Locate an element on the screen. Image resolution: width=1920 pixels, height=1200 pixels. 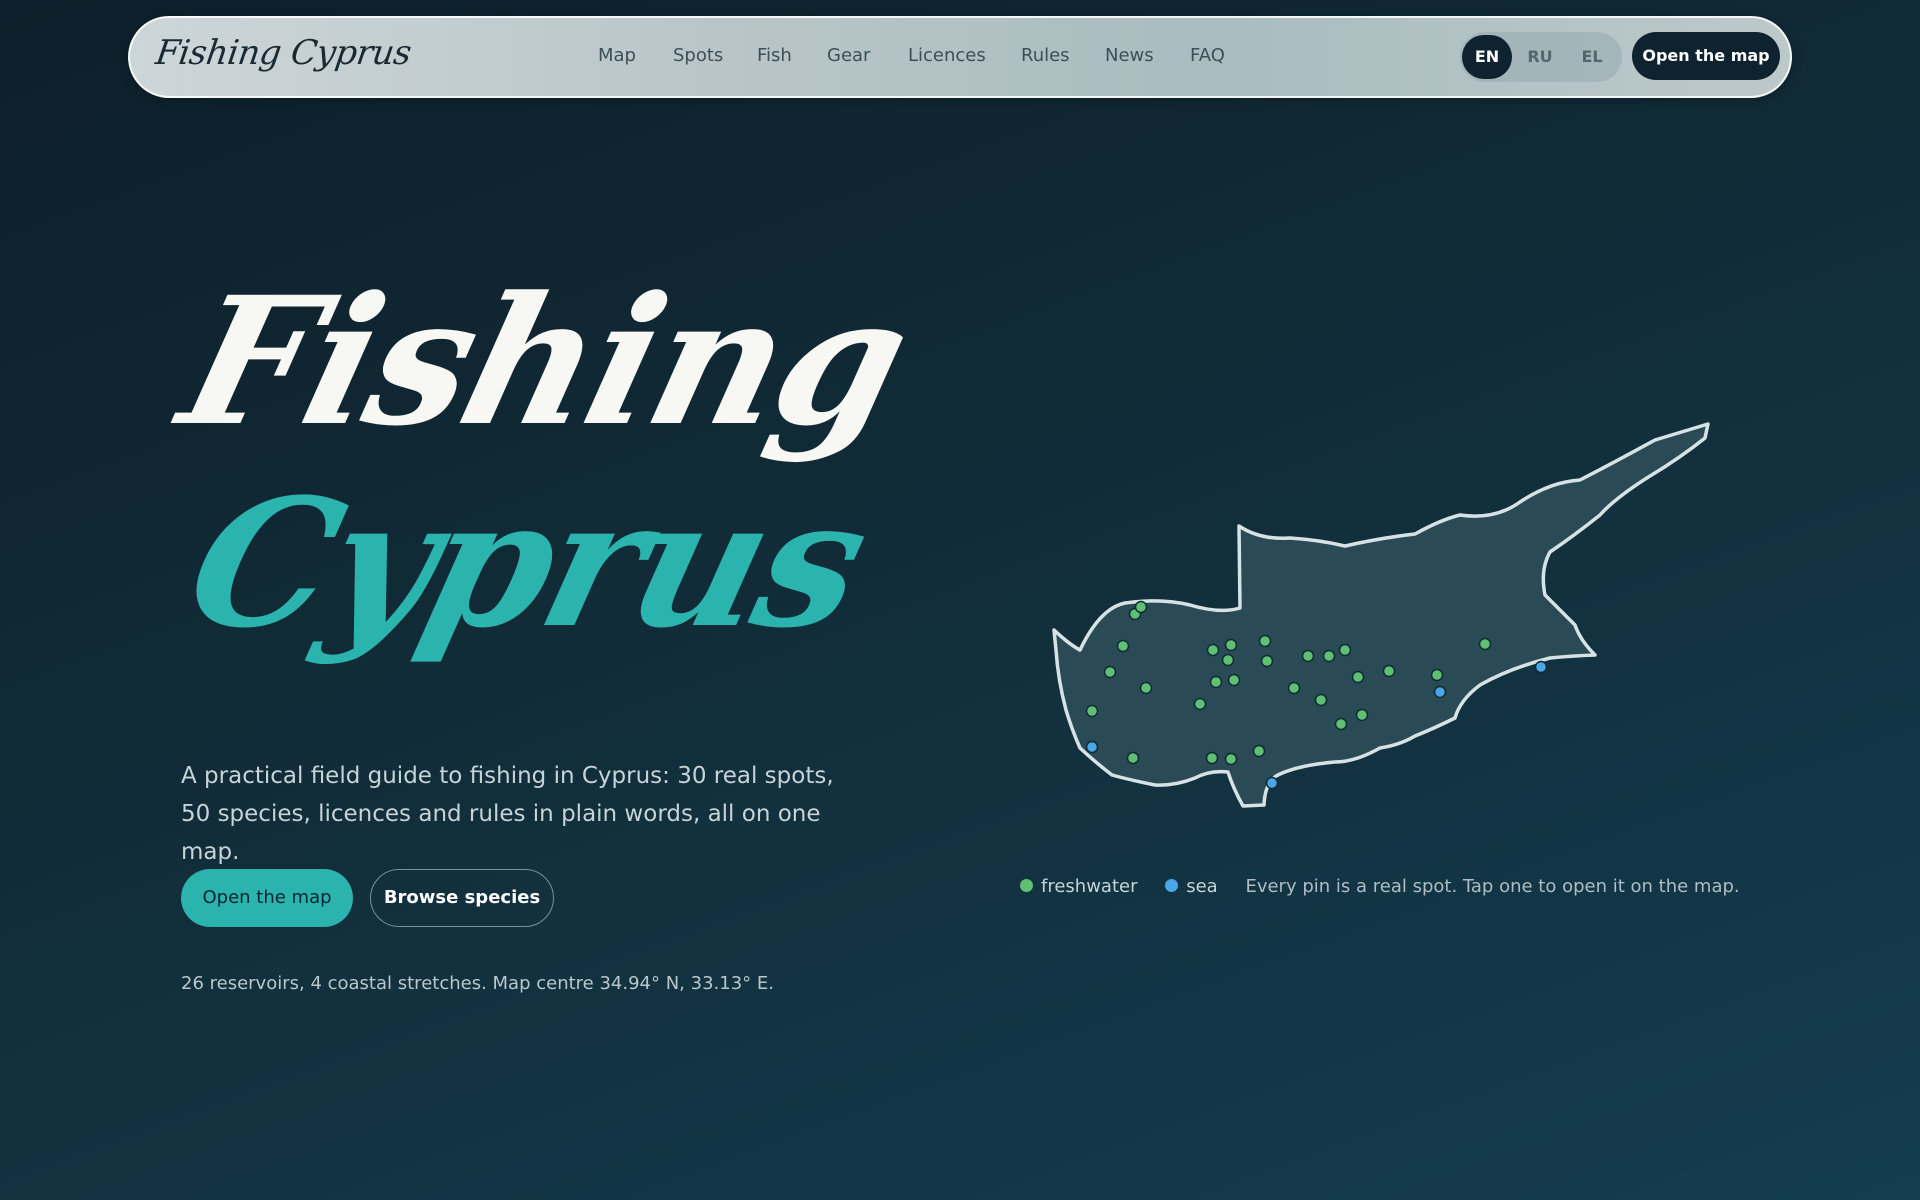
sea-pin-icon is located at coordinates (1172, 885).